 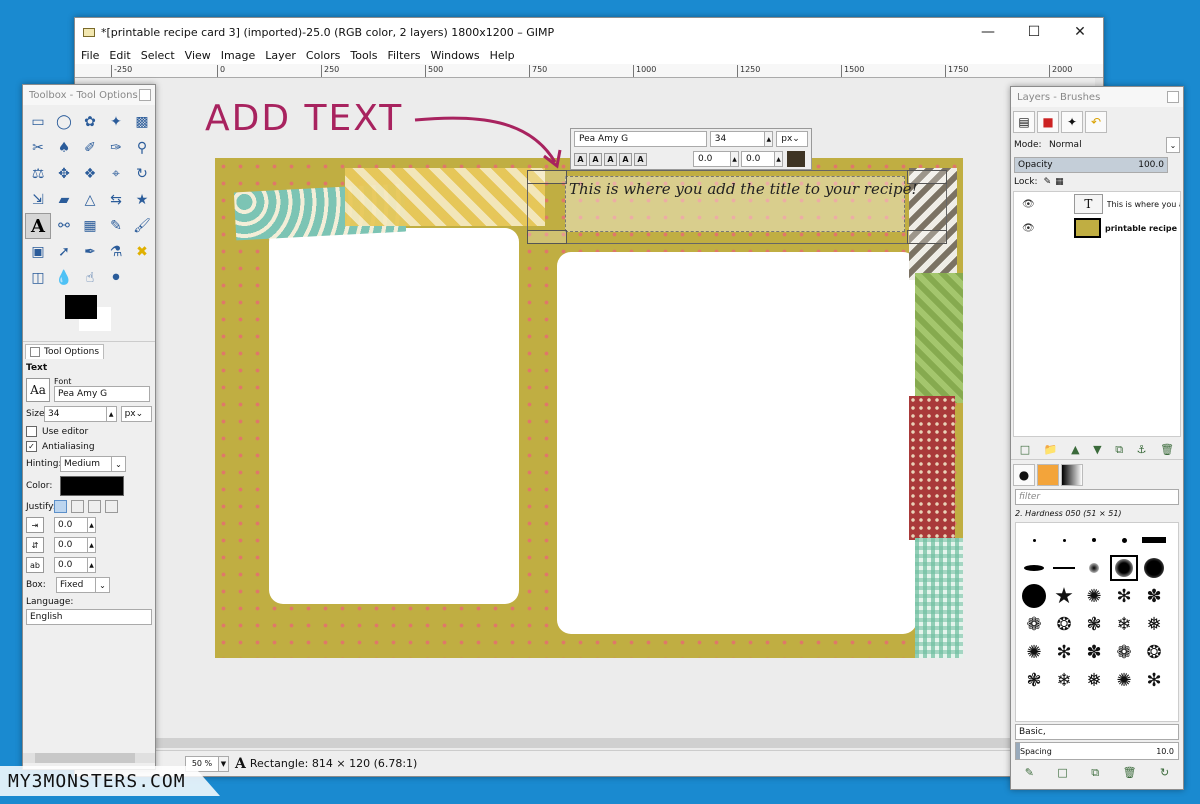 I want to click on move-icon: ✥, so click(x=64, y=174).